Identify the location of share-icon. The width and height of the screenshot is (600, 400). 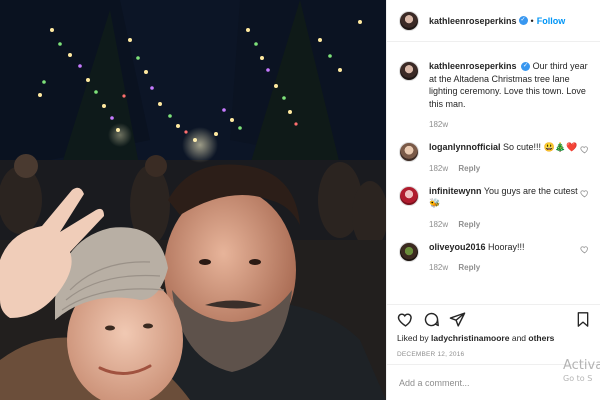
(457, 319).